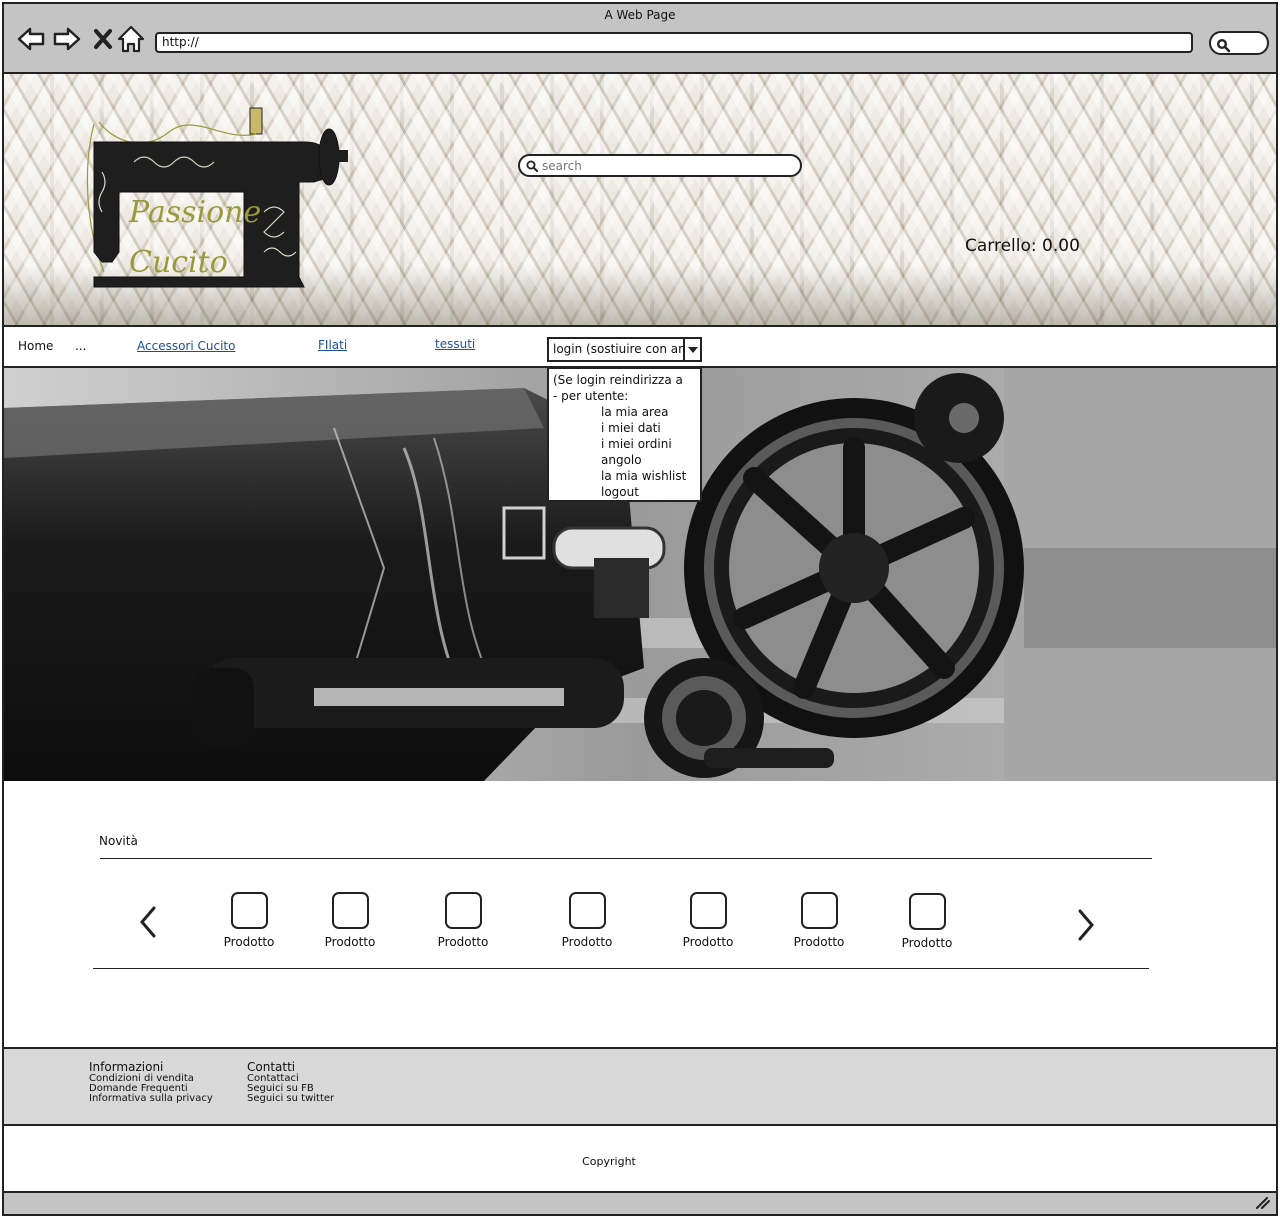 The image size is (1280, 1218). I want to click on section-title-novita: Novità, so click(118, 841).